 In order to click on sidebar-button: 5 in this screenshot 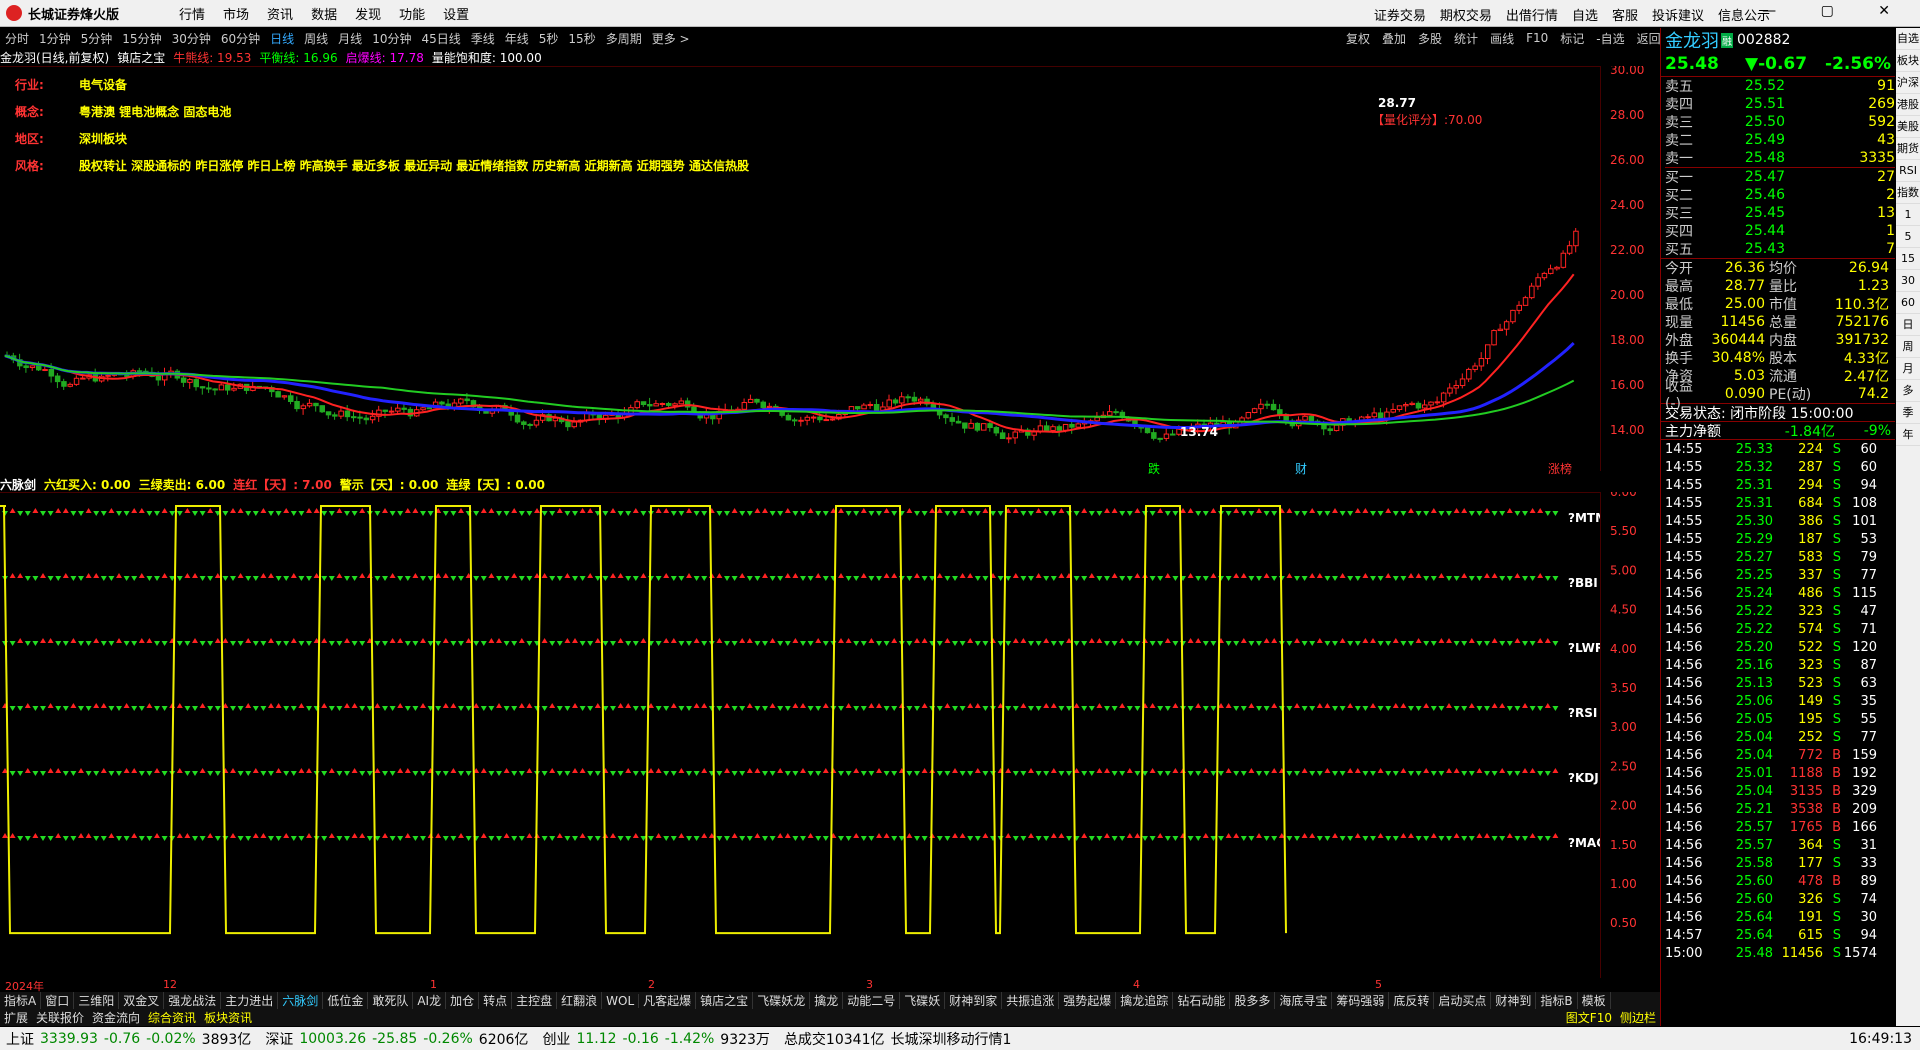, I will do `click(1908, 237)`.